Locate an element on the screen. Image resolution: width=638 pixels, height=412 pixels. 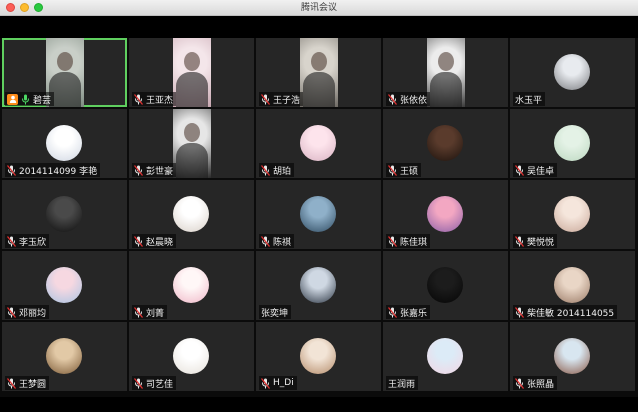
participant-name: 陈佳琪 is located at coordinates (414, 242).